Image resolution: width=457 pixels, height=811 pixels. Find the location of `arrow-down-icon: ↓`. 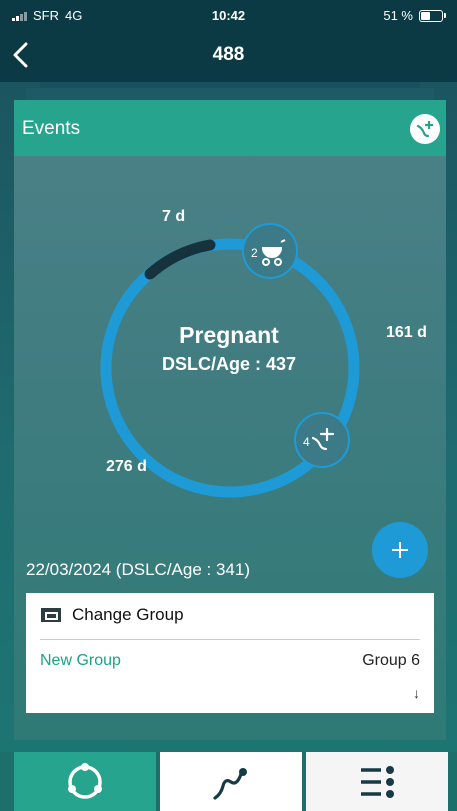

arrow-down-icon: ↓ is located at coordinates (416, 693).